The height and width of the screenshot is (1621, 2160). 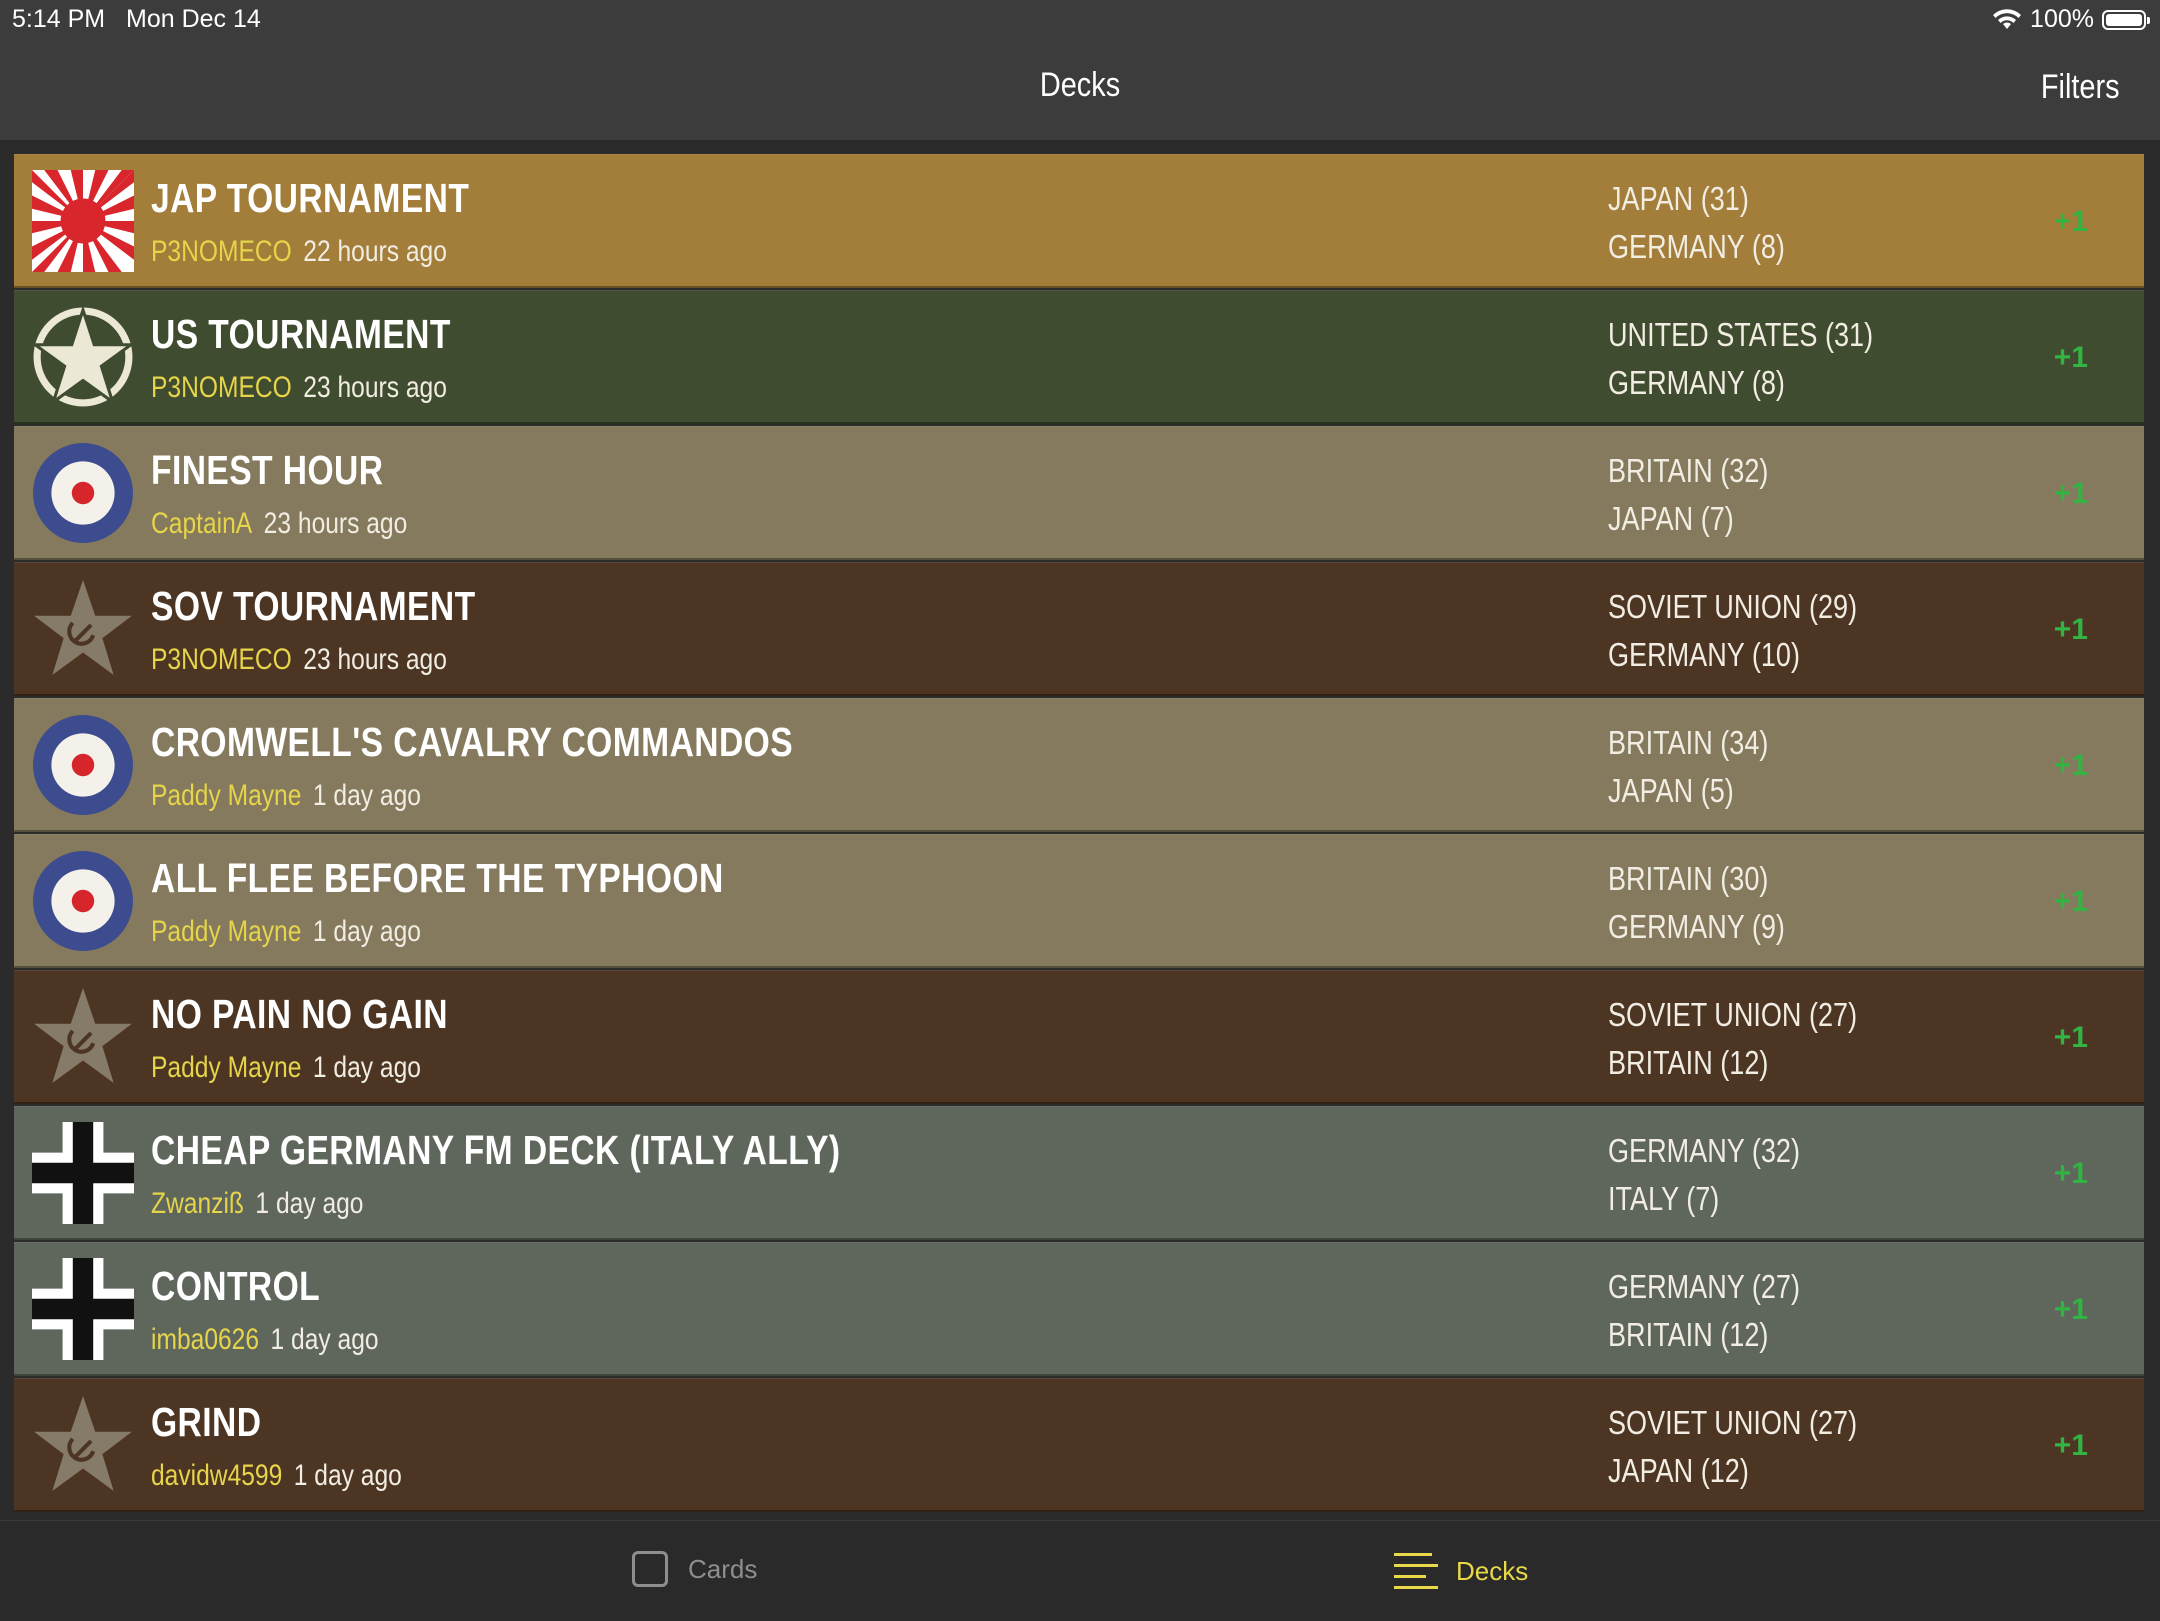 What do you see at coordinates (1741, 334) in the screenshot?
I see `primary-faction: UNITED STATES (31)` at bounding box center [1741, 334].